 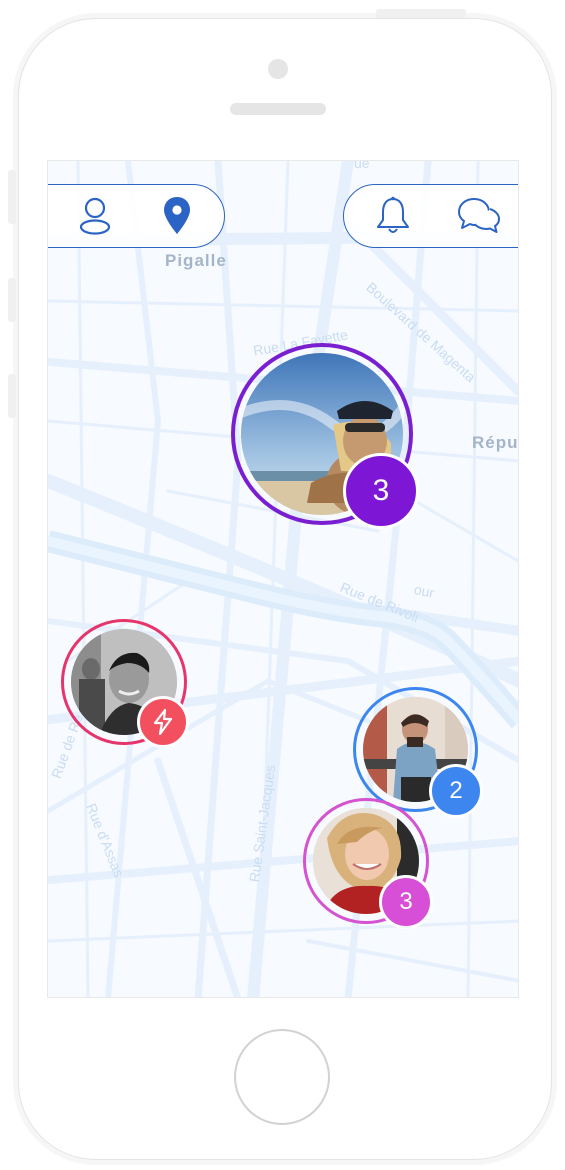 I want to click on chat-bubbles-icon, so click(x=479, y=215).